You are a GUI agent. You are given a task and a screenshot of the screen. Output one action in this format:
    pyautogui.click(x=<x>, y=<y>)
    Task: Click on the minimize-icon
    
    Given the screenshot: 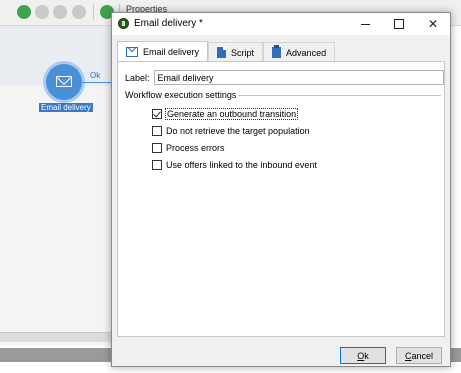 What is the action you would take?
    pyautogui.click(x=365, y=24)
    